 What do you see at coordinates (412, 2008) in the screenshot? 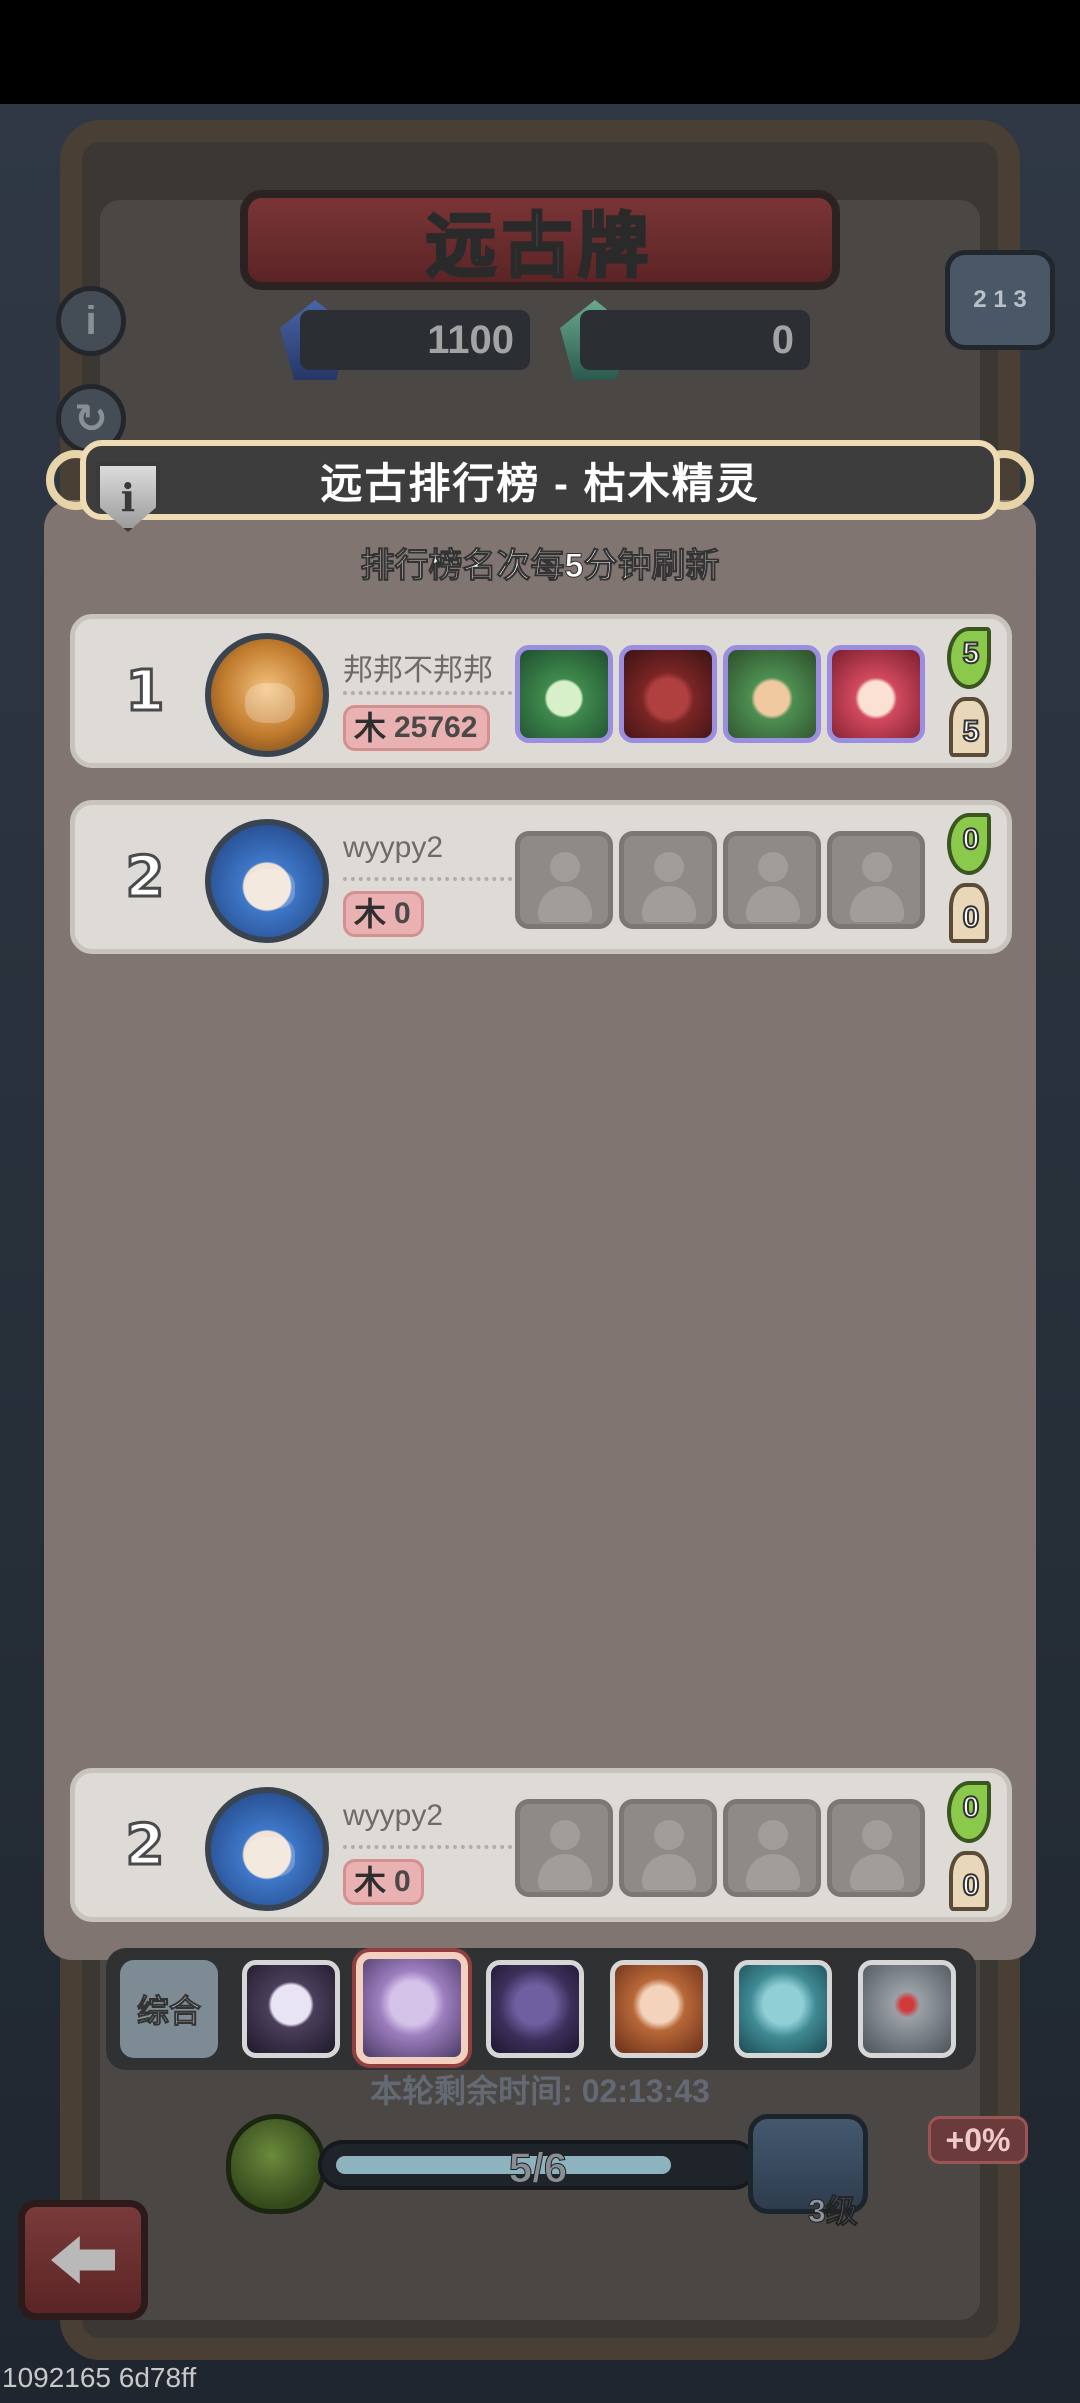
I see `tab-faction-elf` at bounding box center [412, 2008].